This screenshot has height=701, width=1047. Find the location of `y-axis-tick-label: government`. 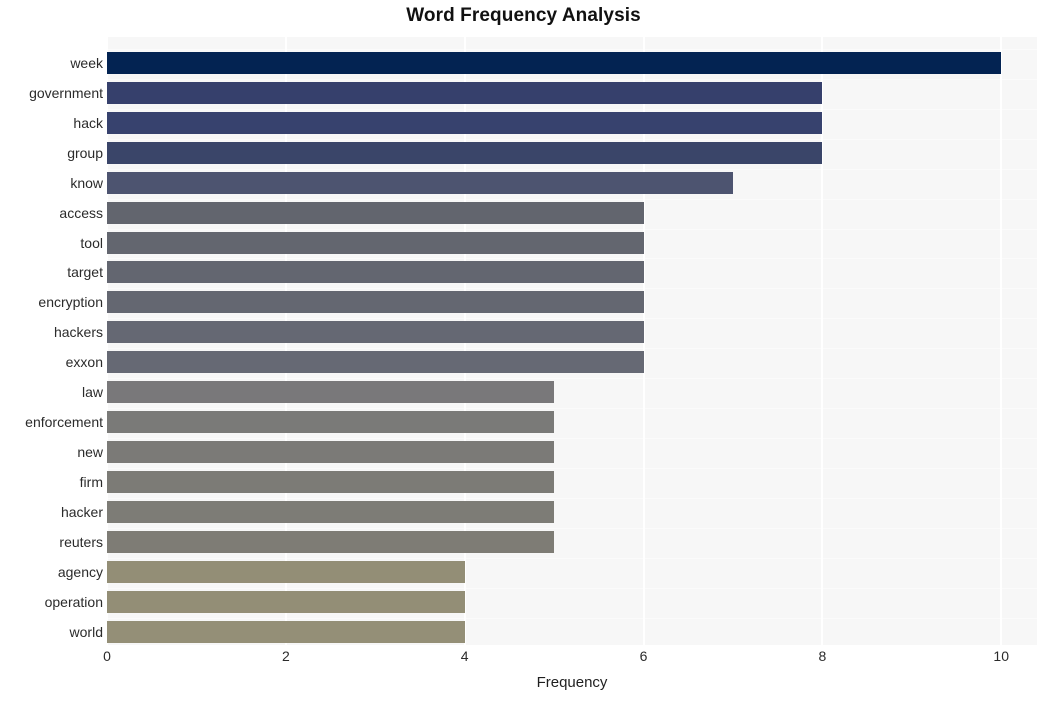

y-axis-tick-label: government is located at coordinates (66, 93).